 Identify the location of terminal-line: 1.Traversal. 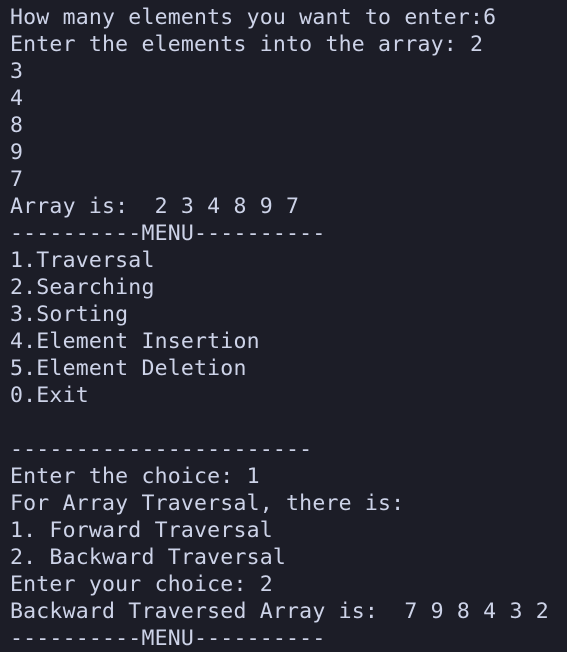
(82, 260).